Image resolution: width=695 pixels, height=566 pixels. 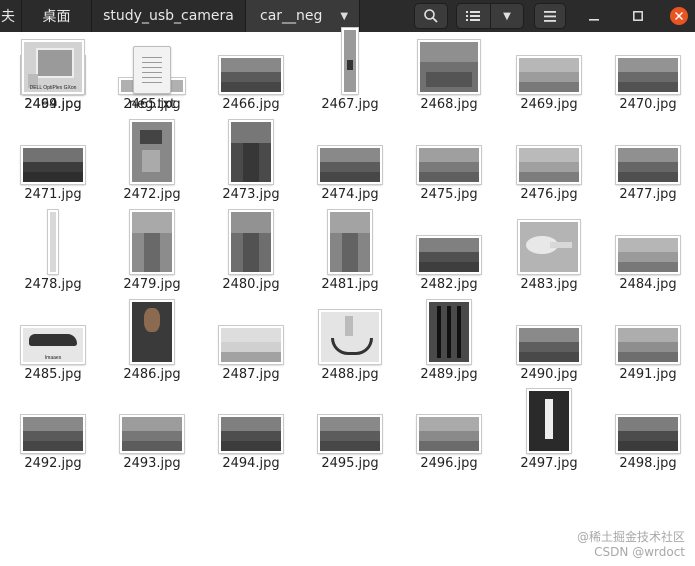 What do you see at coordinates (53, 88) in the screenshot?
I see `thumbnail-caption: DELL OptiPlex GXon` at bounding box center [53, 88].